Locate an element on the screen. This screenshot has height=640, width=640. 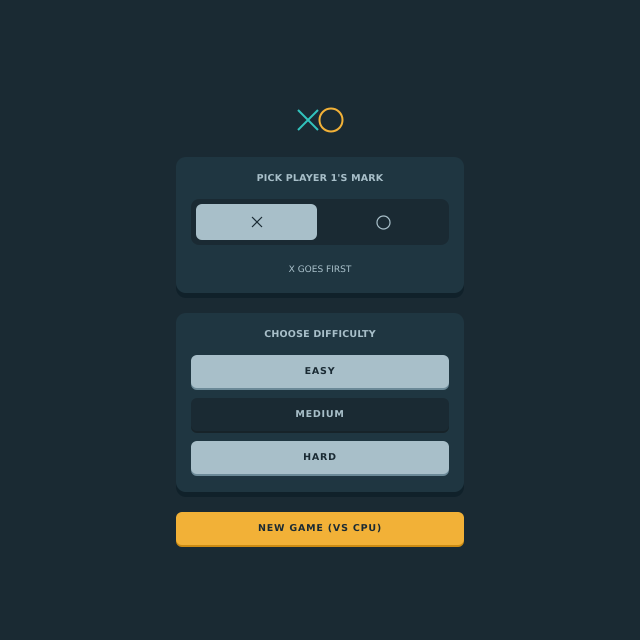
x-icon is located at coordinates (256, 222).